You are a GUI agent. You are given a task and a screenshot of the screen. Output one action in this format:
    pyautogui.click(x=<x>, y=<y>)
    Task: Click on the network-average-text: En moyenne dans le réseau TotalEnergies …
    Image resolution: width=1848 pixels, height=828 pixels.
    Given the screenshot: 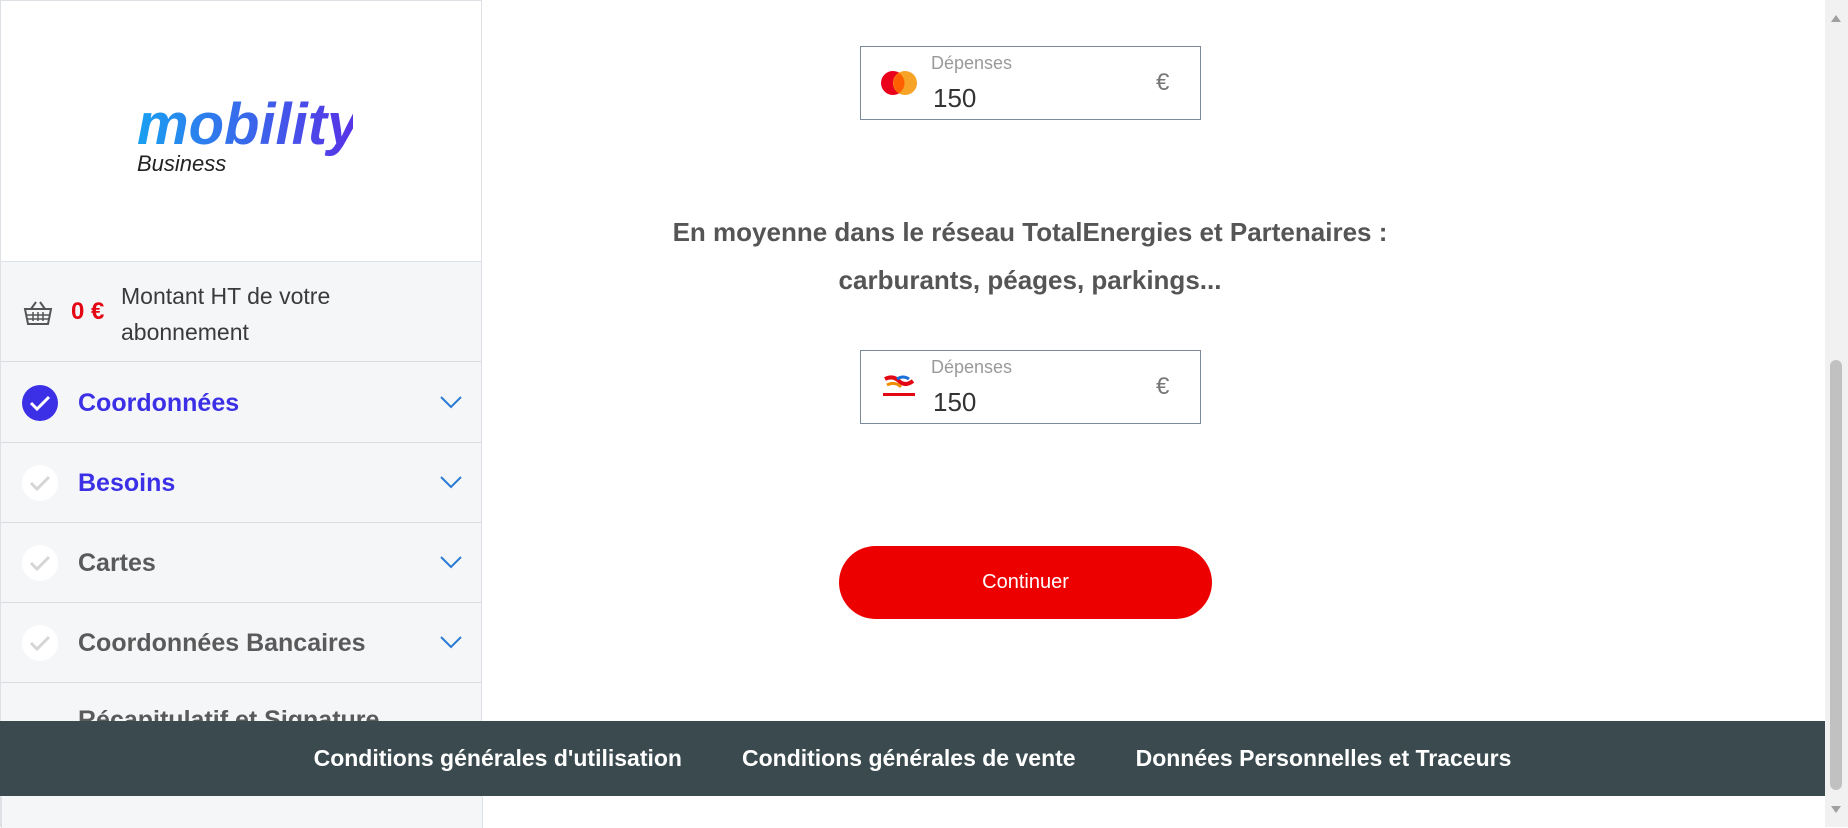 What is the action you would take?
    pyautogui.click(x=1030, y=256)
    